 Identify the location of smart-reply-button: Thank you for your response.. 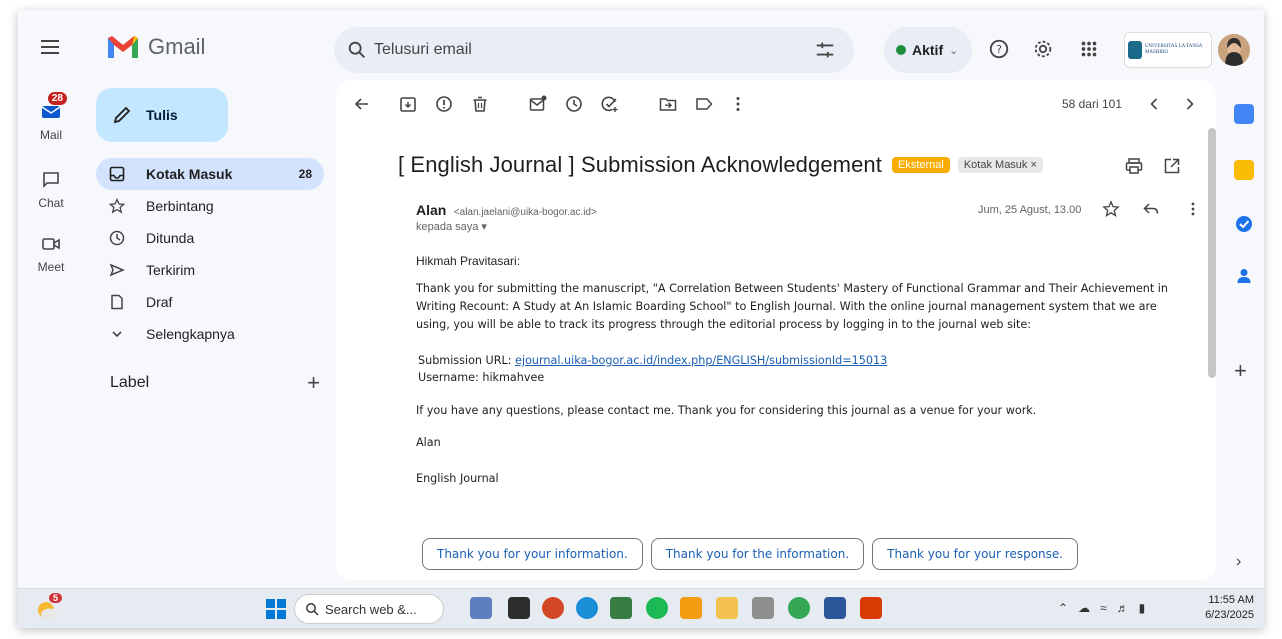
(975, 554).